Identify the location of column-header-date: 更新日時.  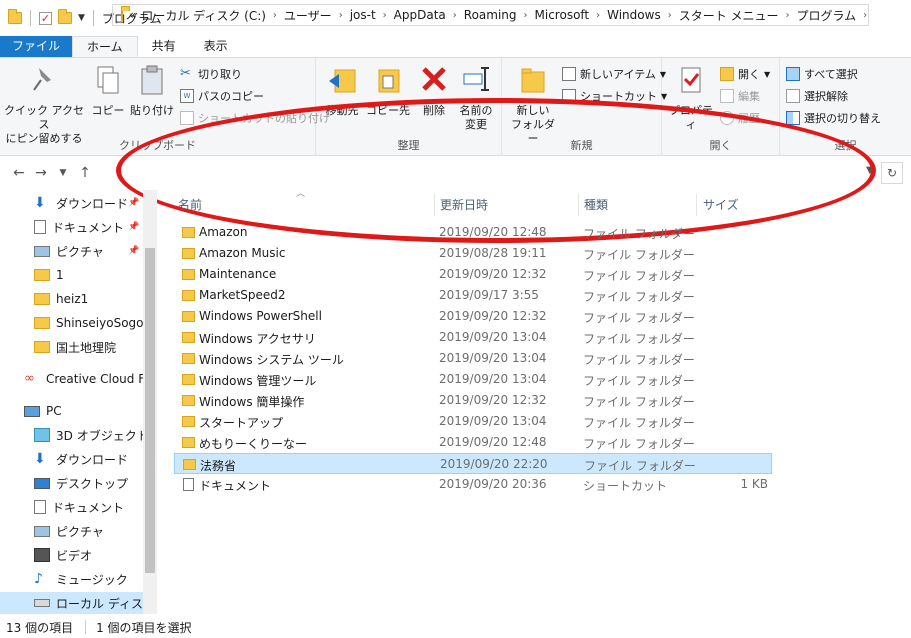
(464, 205).